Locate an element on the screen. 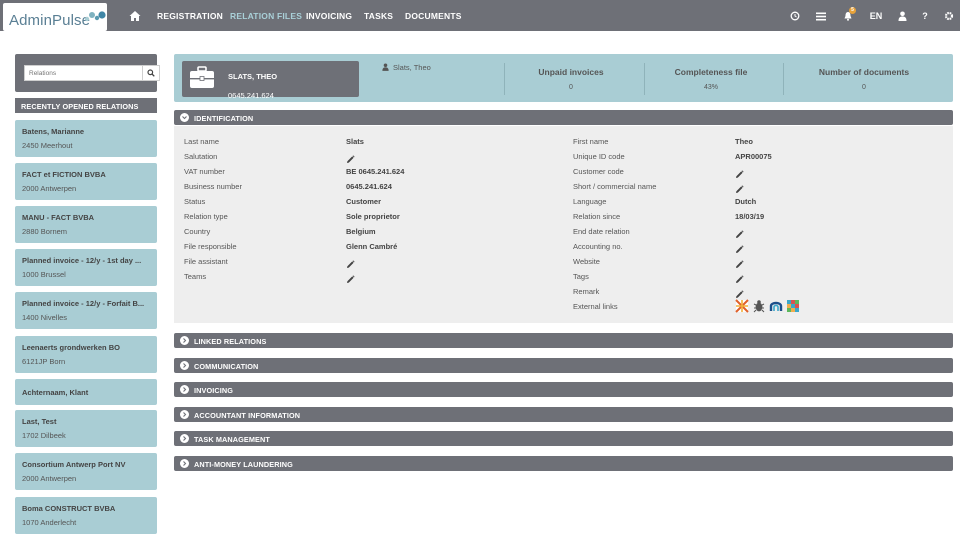  section-communication: COMMUNICATION is located at coordinates (563, 365).